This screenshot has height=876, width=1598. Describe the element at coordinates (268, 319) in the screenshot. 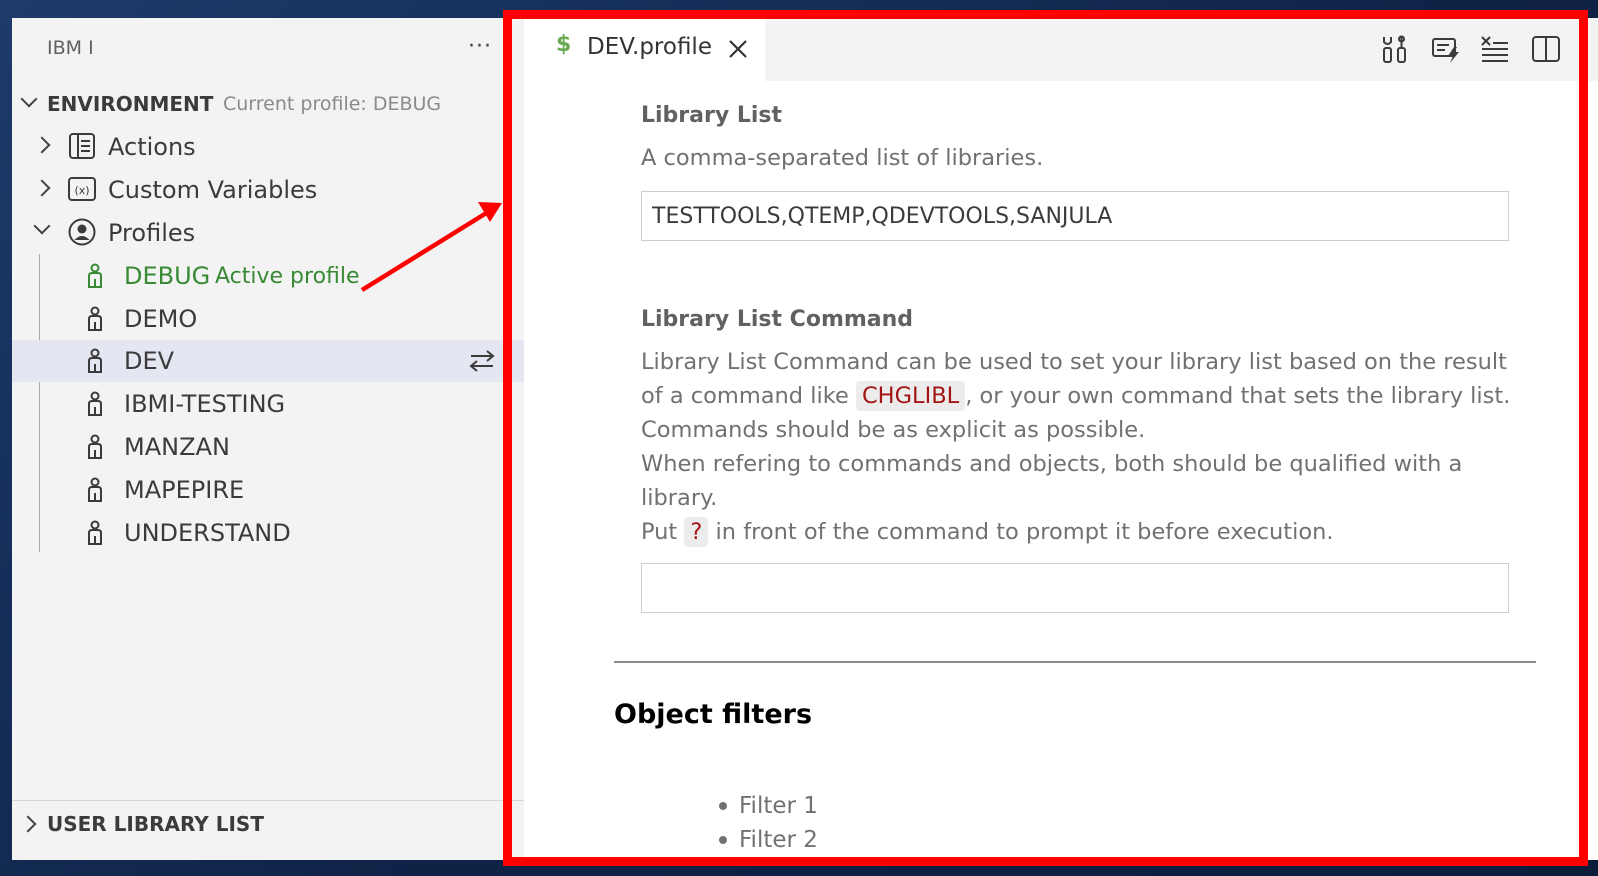

I see `profile-item-demo: DEMO` at that location.